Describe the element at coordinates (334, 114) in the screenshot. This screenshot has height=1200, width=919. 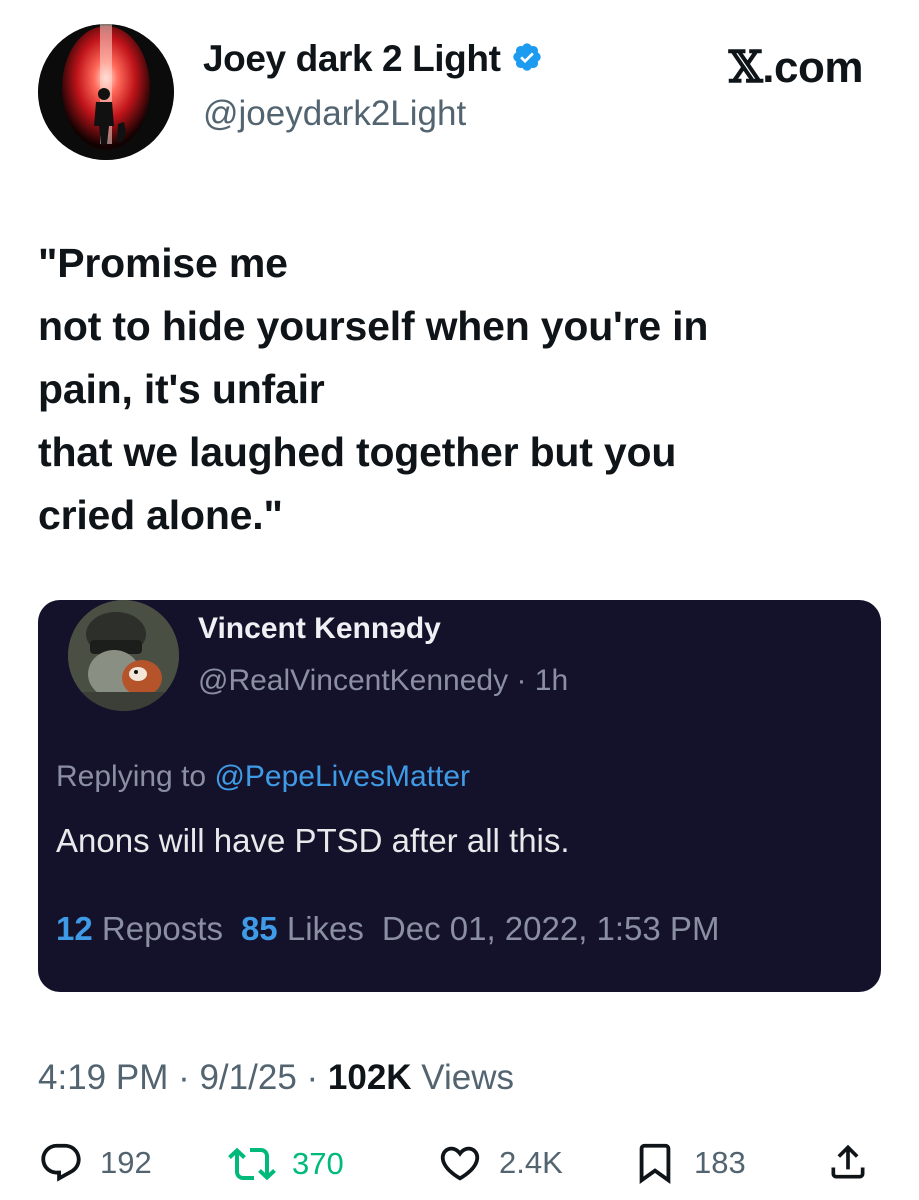
I see `author-handle: @joeydark2Light` at that location.